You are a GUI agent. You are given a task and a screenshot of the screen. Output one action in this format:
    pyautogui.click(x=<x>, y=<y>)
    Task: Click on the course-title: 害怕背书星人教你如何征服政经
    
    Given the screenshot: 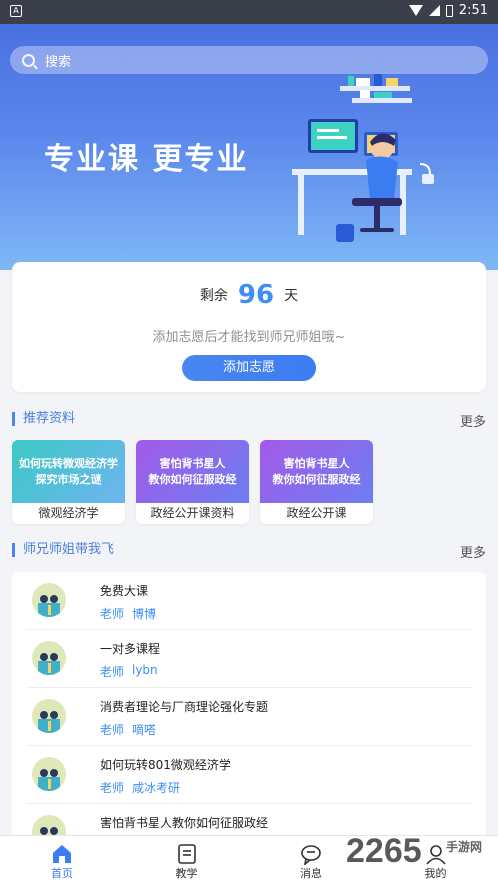 What is the action you would take?
    pyautogui.click(x=184, y=823)
    